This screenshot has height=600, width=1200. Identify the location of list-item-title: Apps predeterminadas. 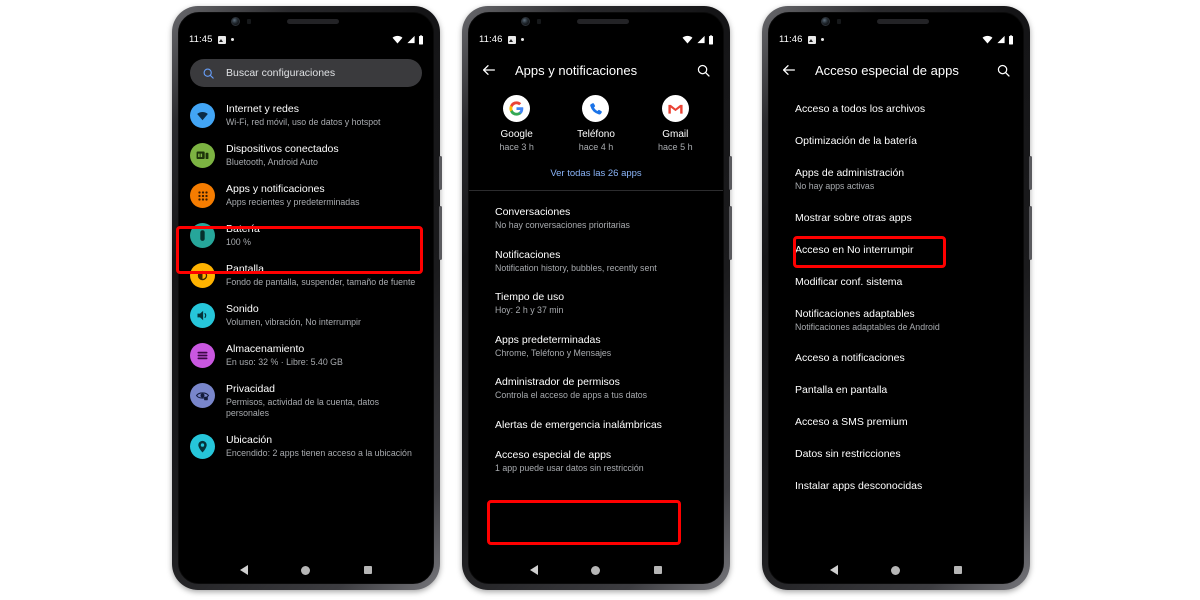
(548, 339).